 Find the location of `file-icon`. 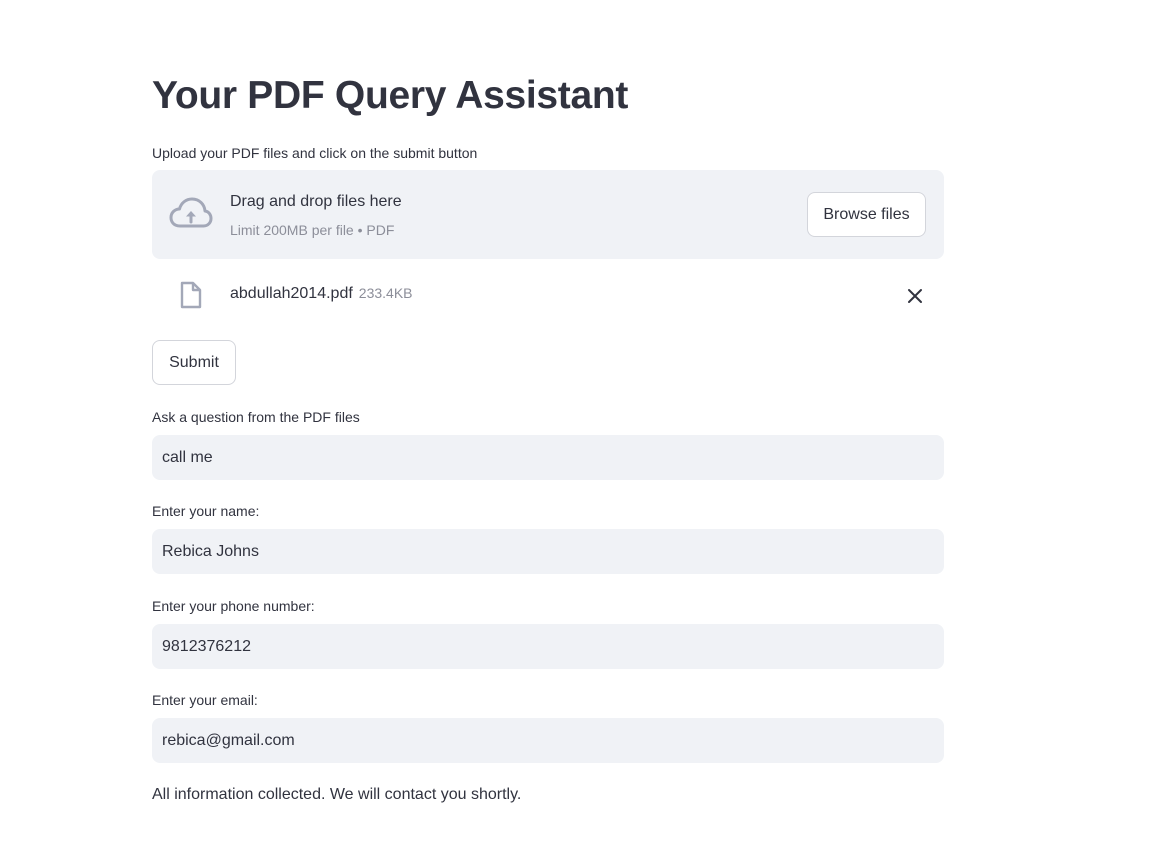

file-icon is located at coordinates (191, 295).